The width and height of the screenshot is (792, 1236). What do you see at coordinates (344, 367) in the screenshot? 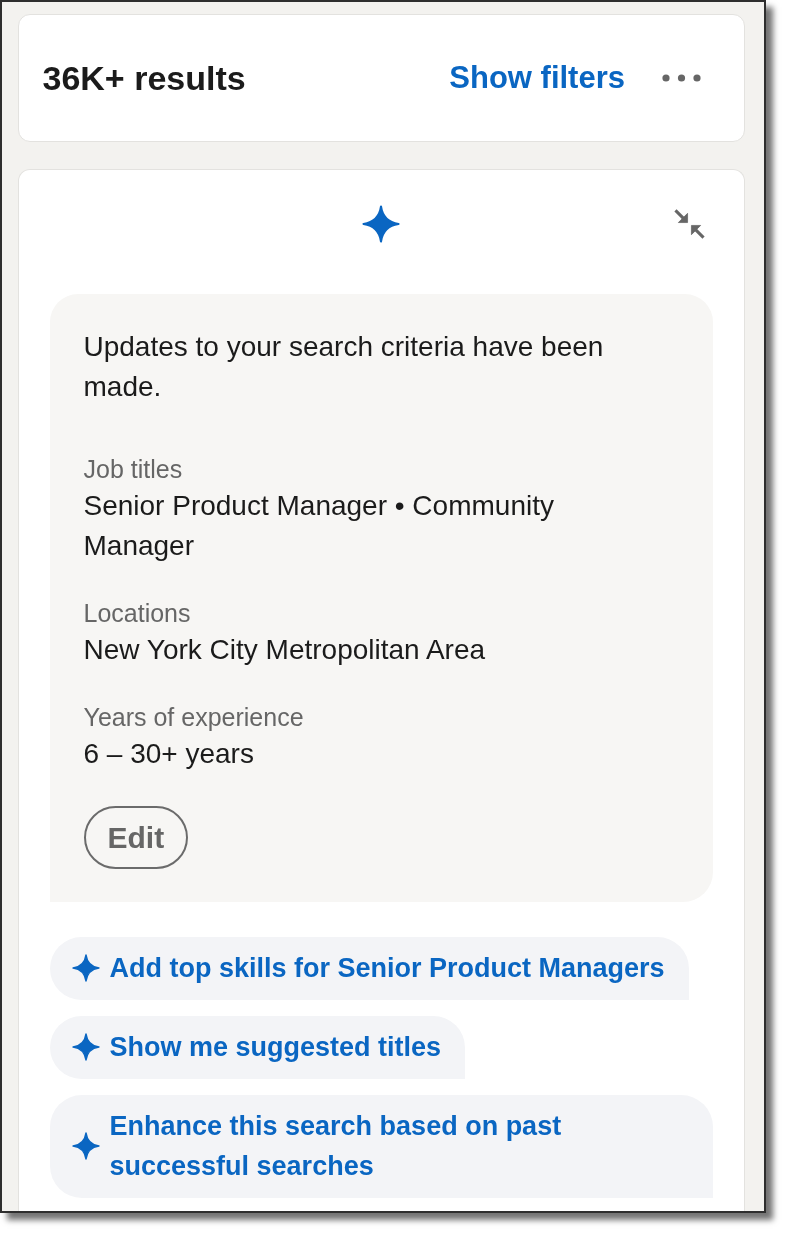
I see `message-text: Updates to your search criteria have been made.` at bounding box center [344, 367].